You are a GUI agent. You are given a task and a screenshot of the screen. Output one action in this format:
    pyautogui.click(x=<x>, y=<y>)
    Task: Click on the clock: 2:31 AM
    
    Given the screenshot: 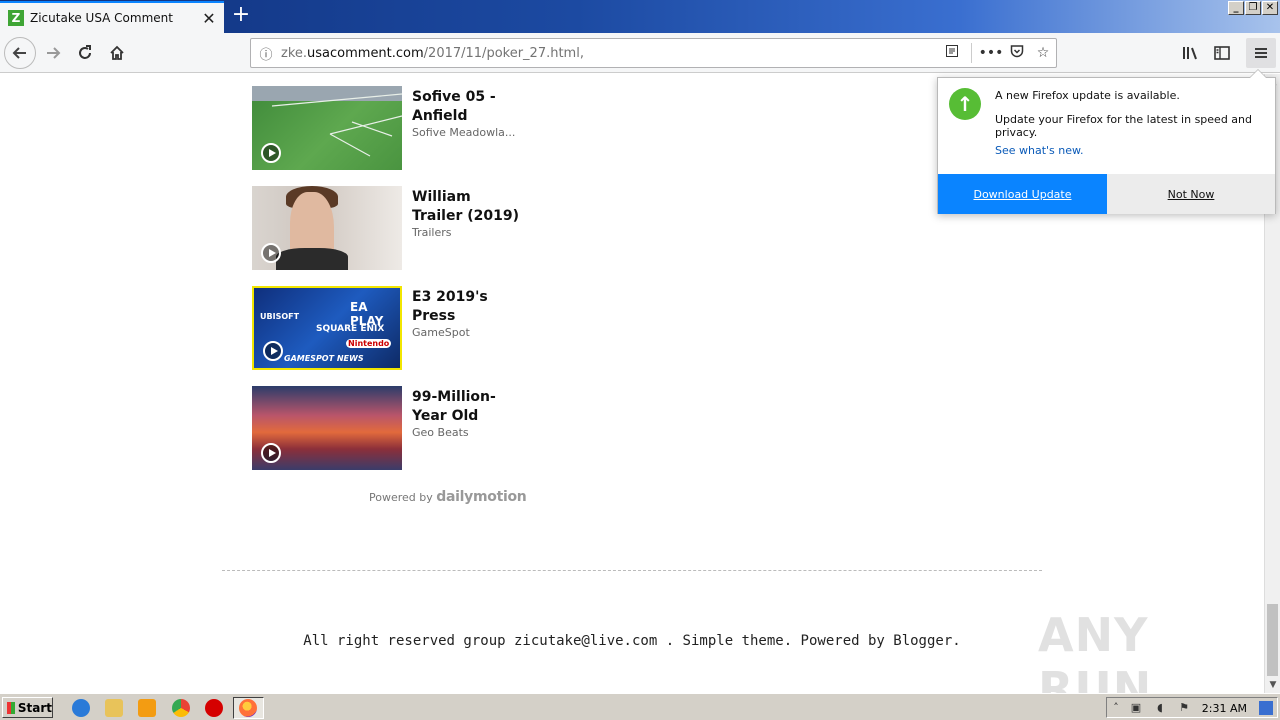 What is the action you would take?
    pyautogui.click(x=1224, y=708)
    